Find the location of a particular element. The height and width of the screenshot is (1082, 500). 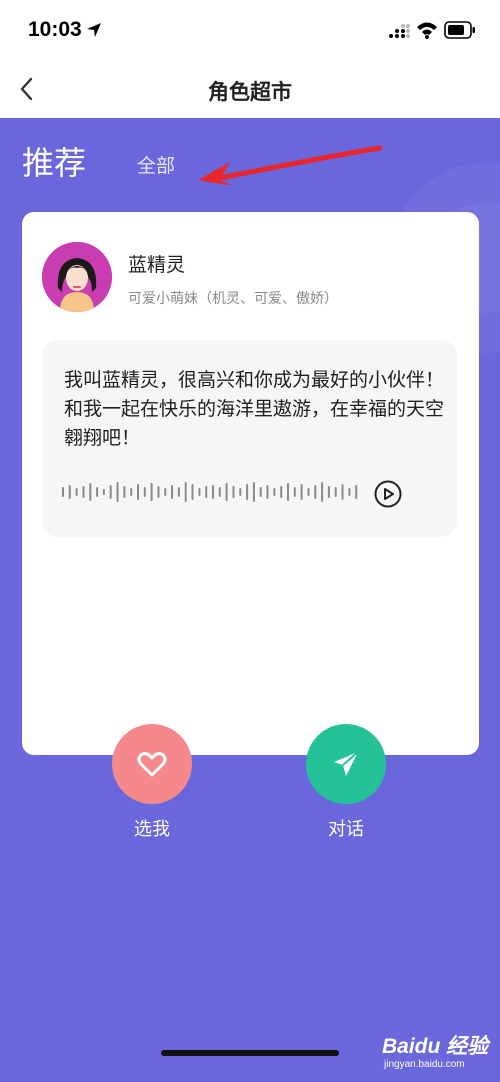

watermark-site: jingyan.baidu.com is located at coordinates (424, 1064).